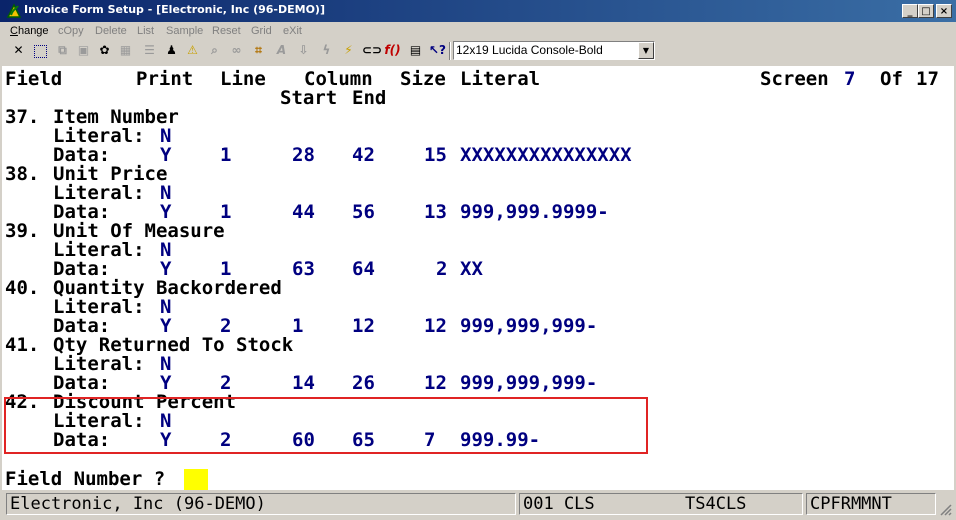 The image size is (956, 520). What do you see at coordinates (281, 50) in the screenshot?
I see `font-icon: A` at bounding box center [281, 50].